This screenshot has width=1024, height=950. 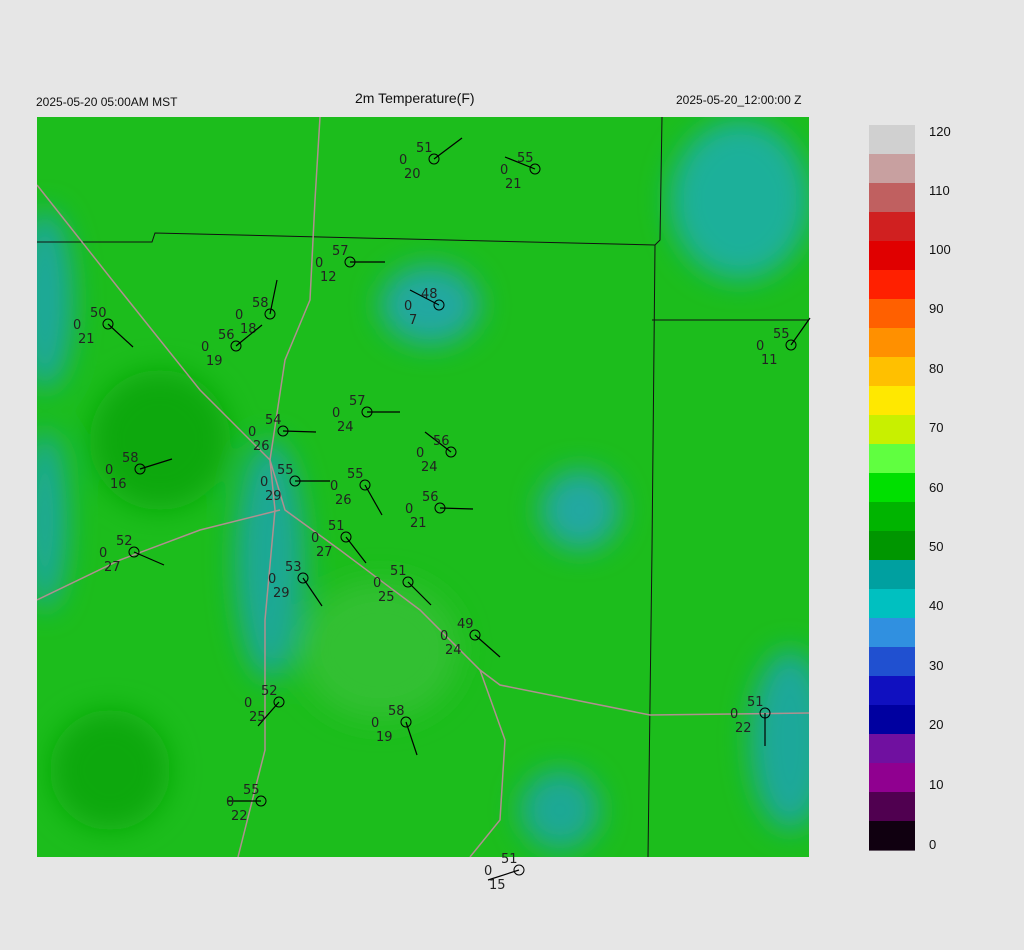 I want to click on station-dewpoint: 12, so click(x=328, y=277).